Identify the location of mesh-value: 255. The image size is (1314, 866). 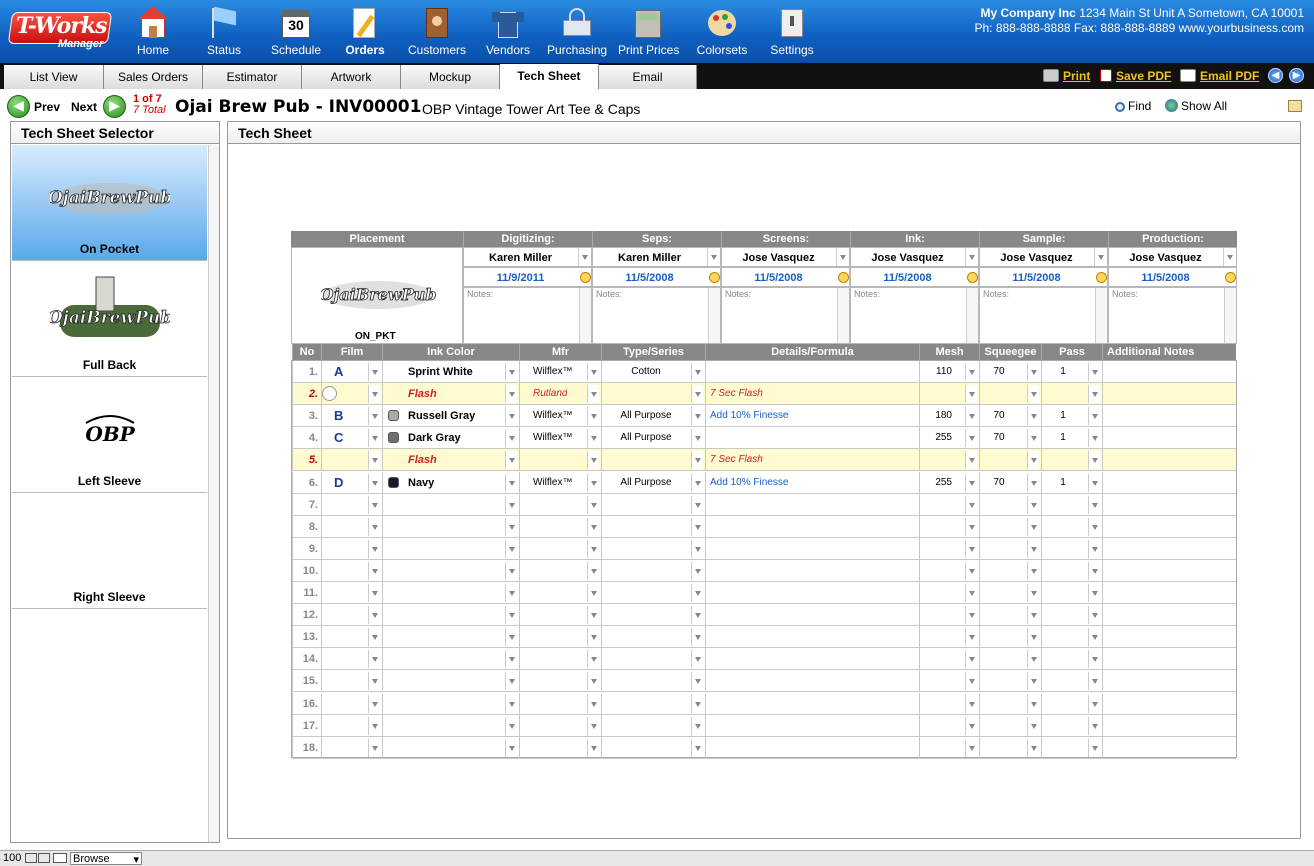
(935, 482).